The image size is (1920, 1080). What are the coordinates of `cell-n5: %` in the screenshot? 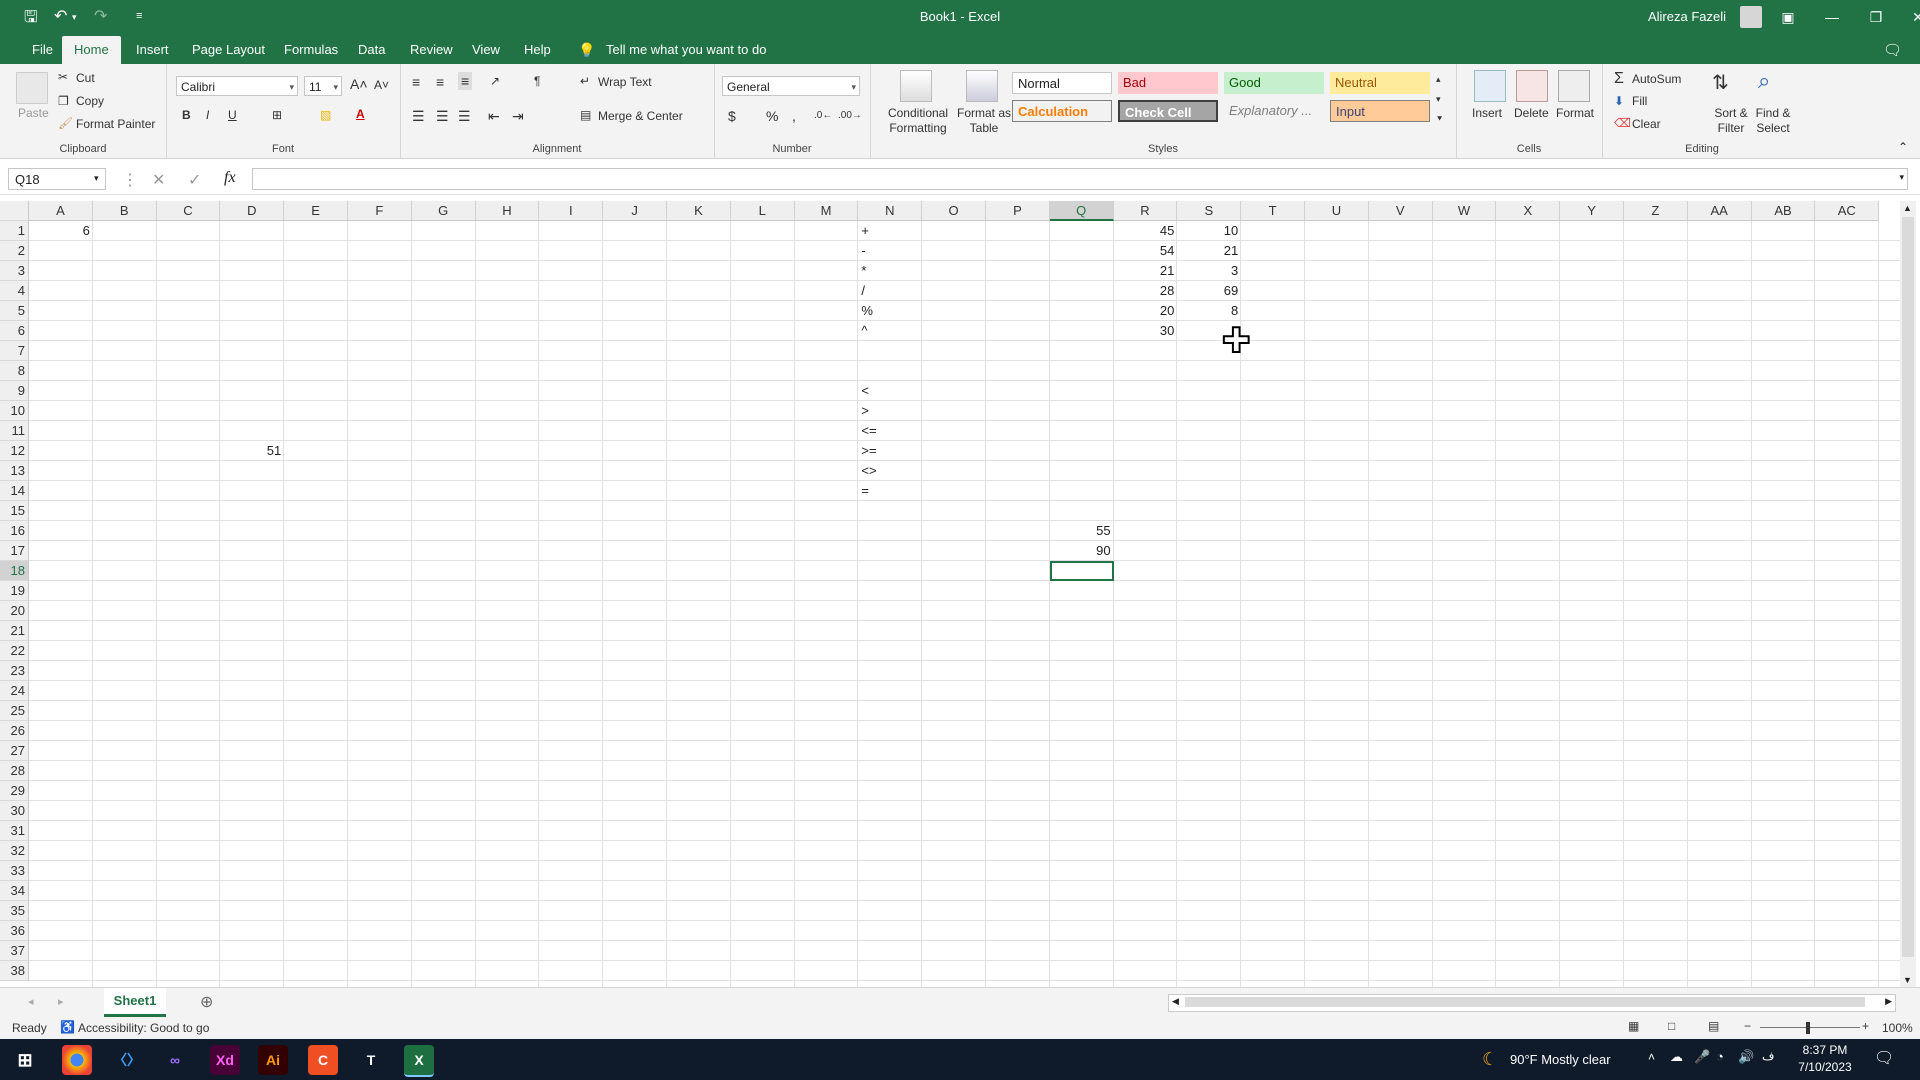 It's located at (893, 311).